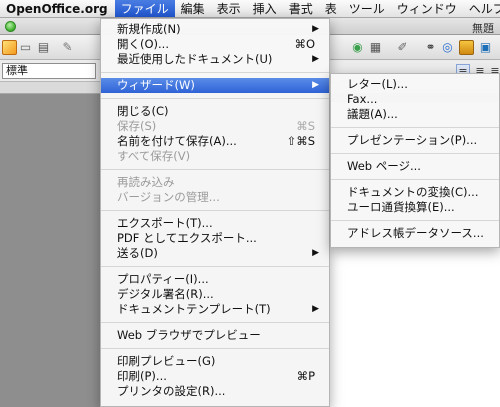 The width and height of the screenshot is (500, 407). I want to click on show-draw-functions-icon: ✐, so click(402, 47).